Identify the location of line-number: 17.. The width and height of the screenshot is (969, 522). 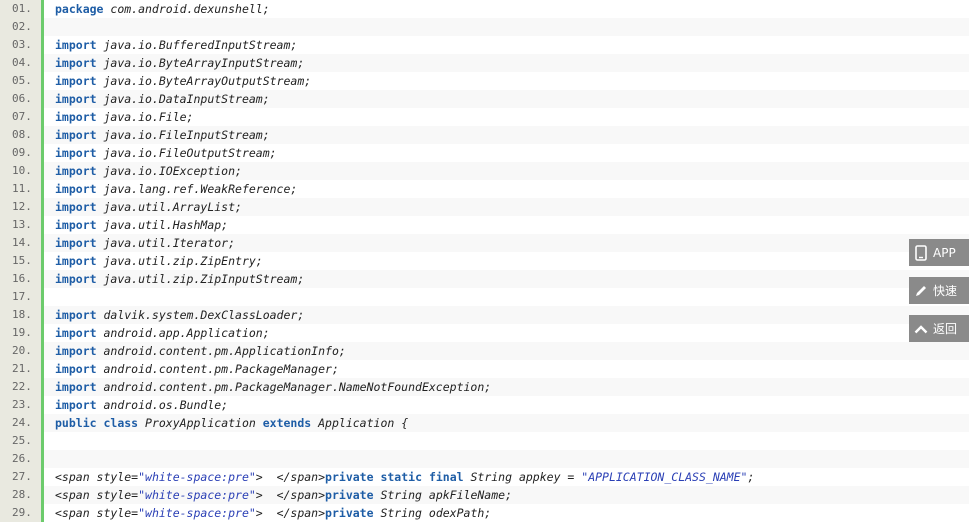
(22, 297).